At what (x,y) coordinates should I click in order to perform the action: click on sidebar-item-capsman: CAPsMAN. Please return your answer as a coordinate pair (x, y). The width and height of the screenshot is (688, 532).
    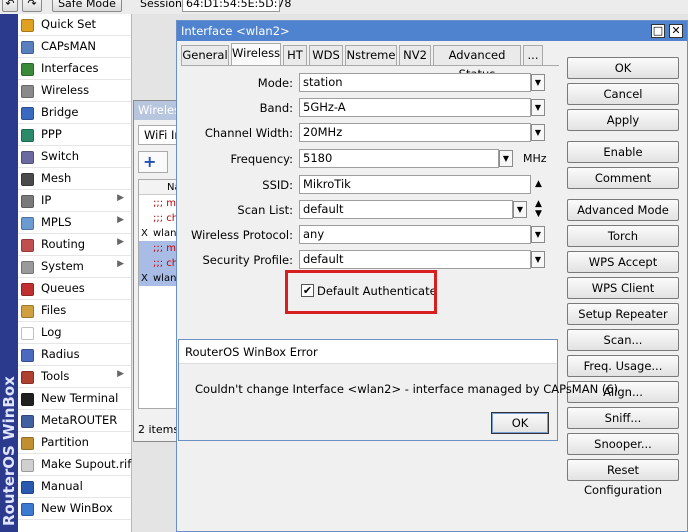
    Looking at the image, I should click on (74, 47).